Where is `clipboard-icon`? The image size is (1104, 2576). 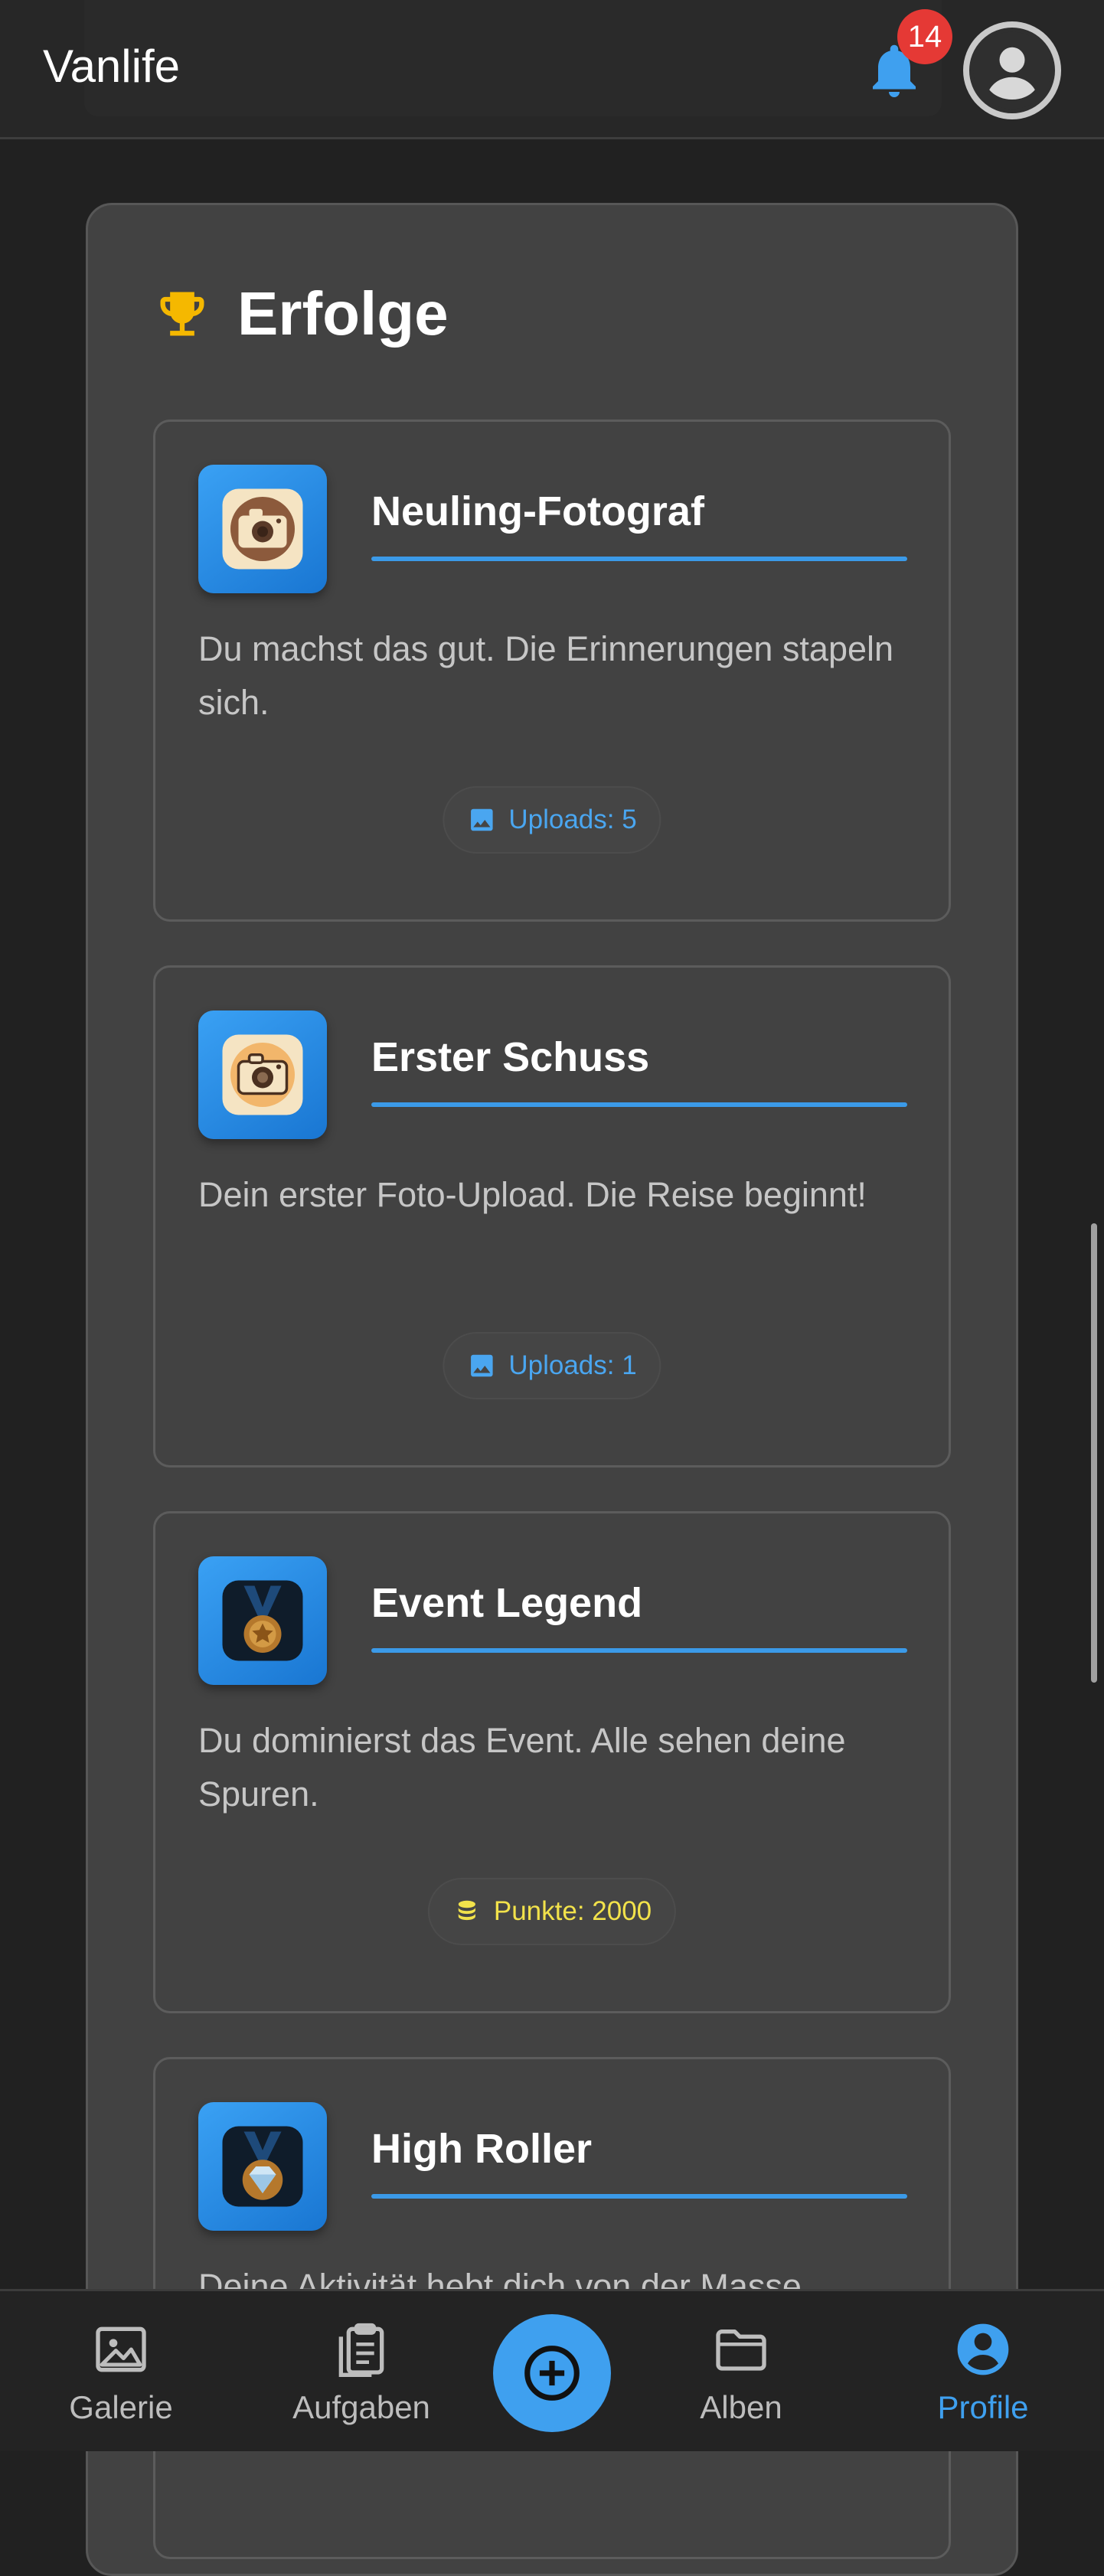 clipboard-icon is located at coordinates (361, 2350).